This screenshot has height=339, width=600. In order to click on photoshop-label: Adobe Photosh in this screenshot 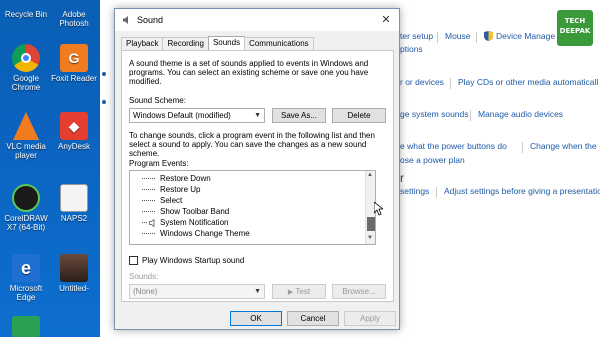, I will do `click(74, 19)`.